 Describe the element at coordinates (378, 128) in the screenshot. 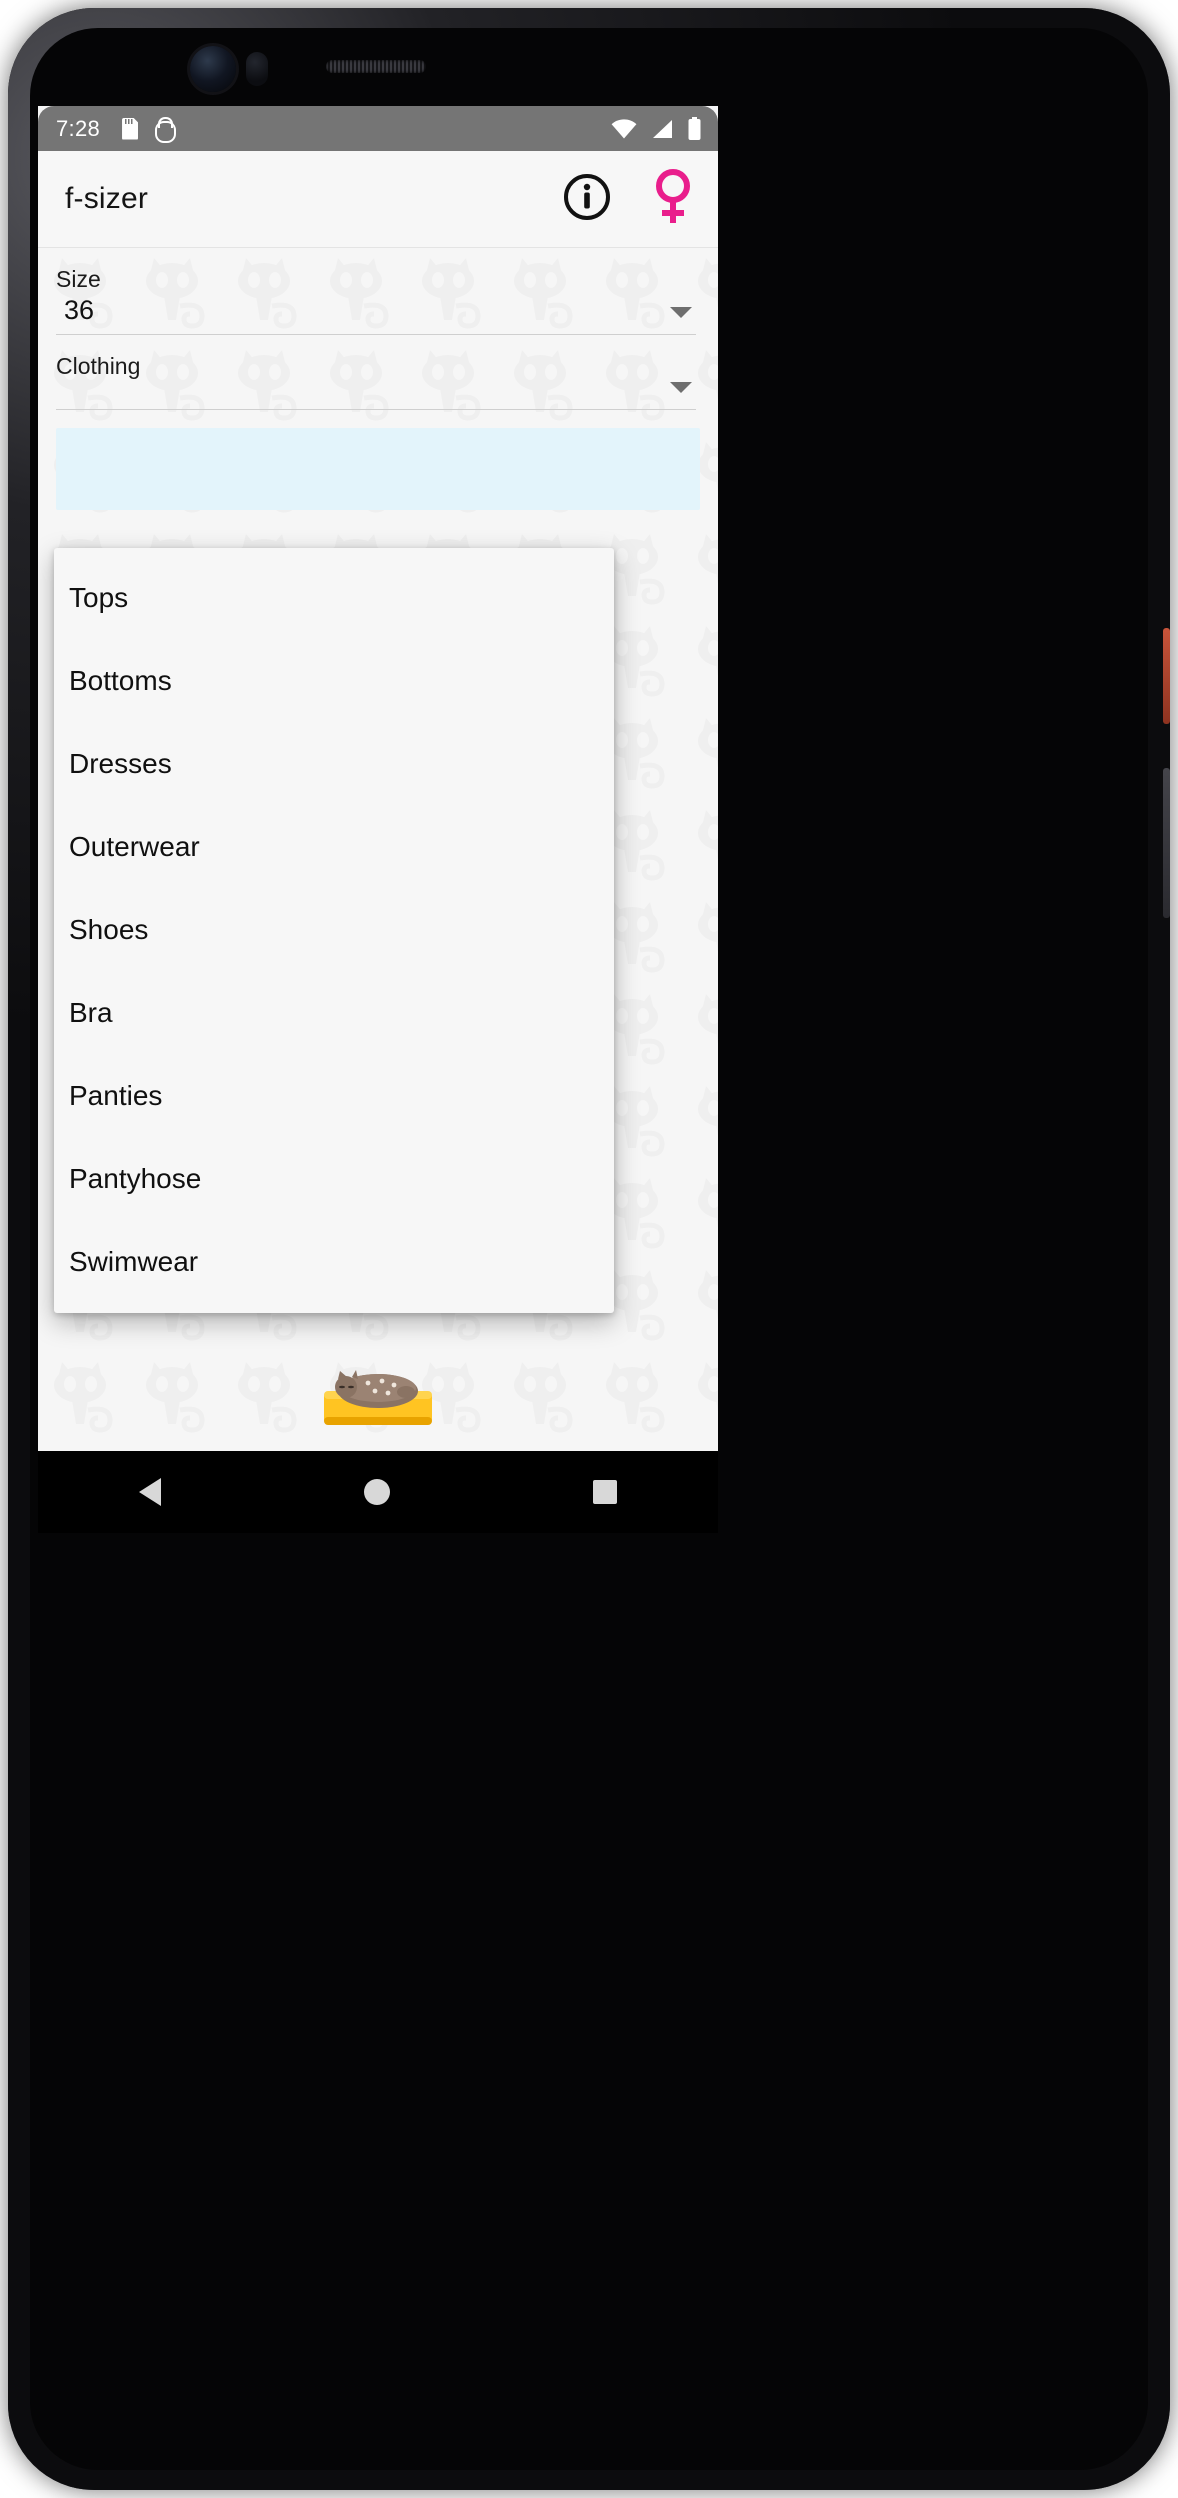

I see `status-bar: 7:28` at that location.